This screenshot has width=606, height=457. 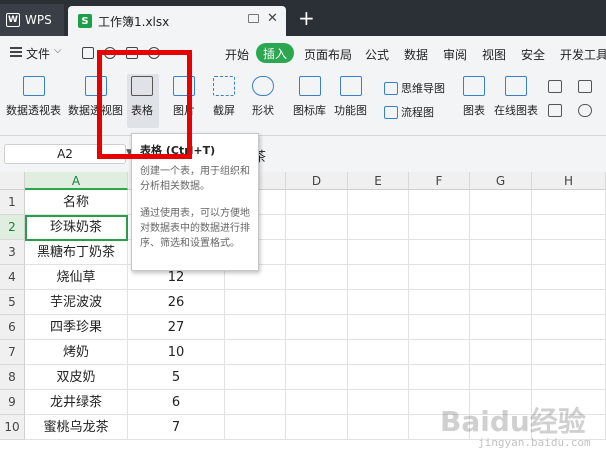 What do you see at coordinates (176, 327) in the screenshot?
I see `table-cell: 27` at bounding box center [176, 327].